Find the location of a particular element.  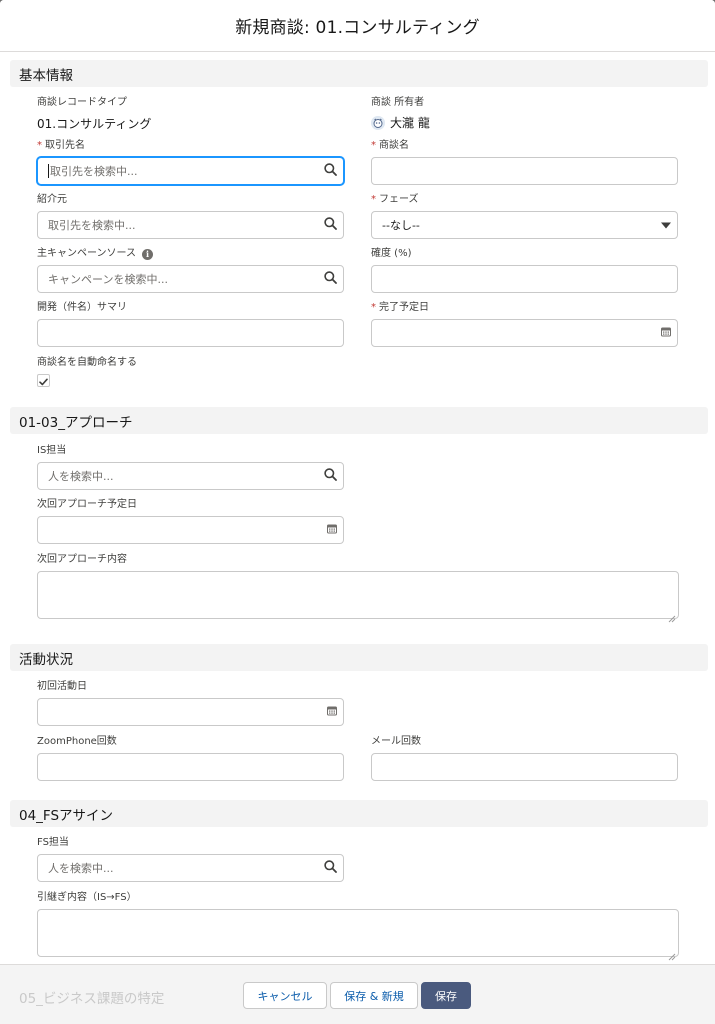

field-label: 紹介元 is located at coordinates (52, 199).